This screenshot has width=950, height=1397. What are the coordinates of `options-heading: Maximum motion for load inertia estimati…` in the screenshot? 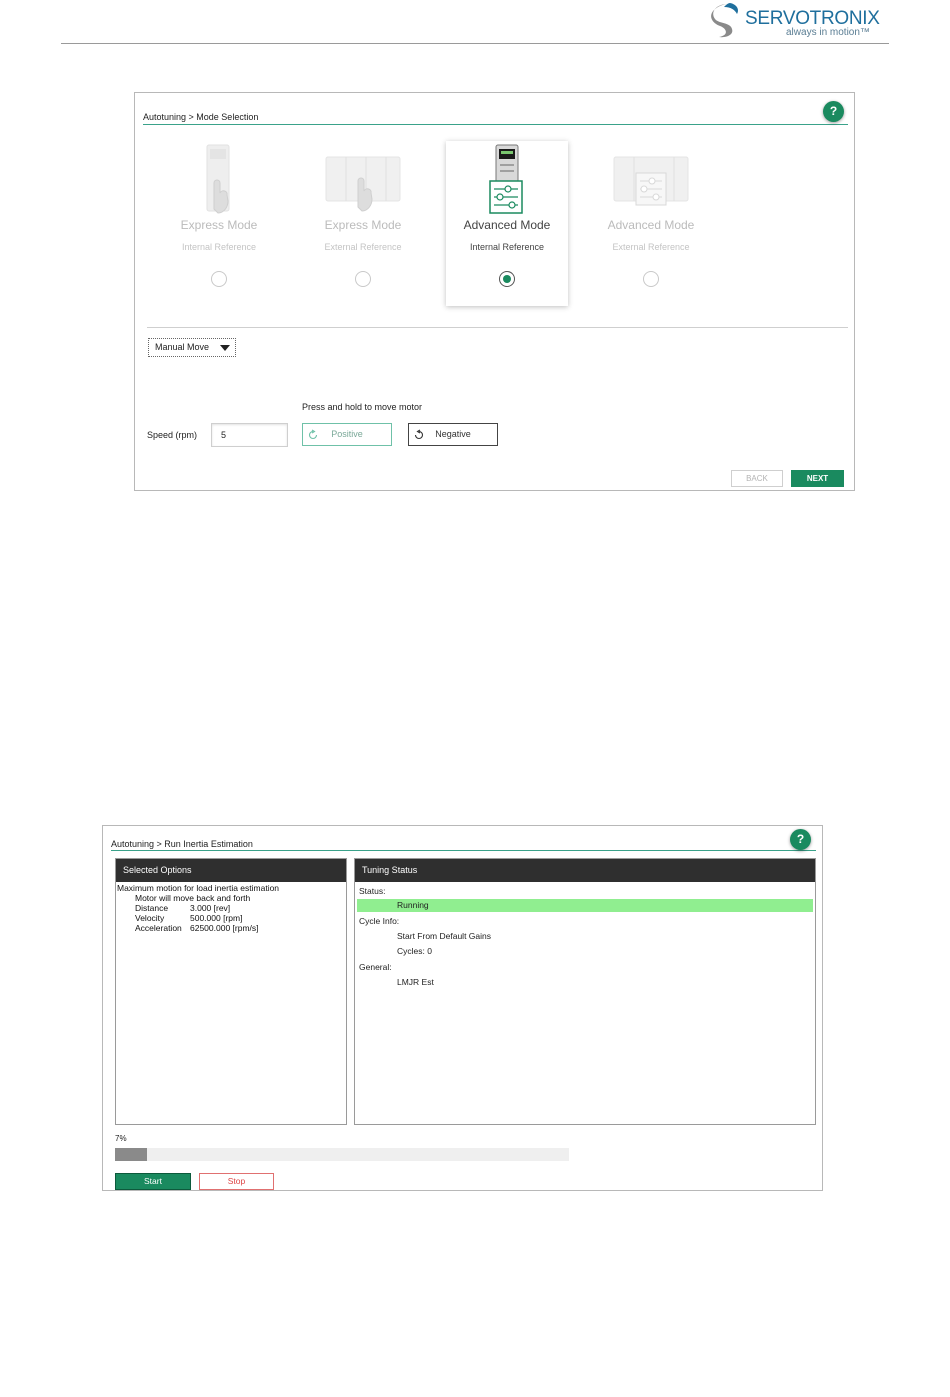 It's located at (198, 888).